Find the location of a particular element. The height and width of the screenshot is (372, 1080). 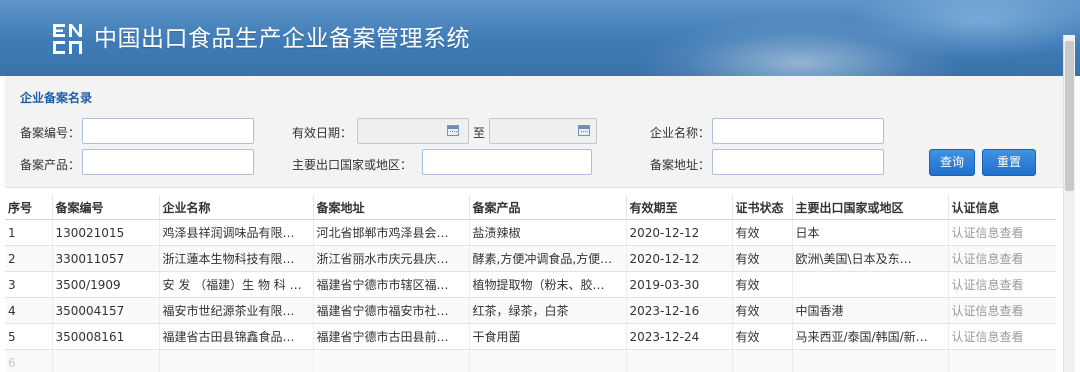

column-header: 主要出口国家或地区 is located at coordinates (870, 207).